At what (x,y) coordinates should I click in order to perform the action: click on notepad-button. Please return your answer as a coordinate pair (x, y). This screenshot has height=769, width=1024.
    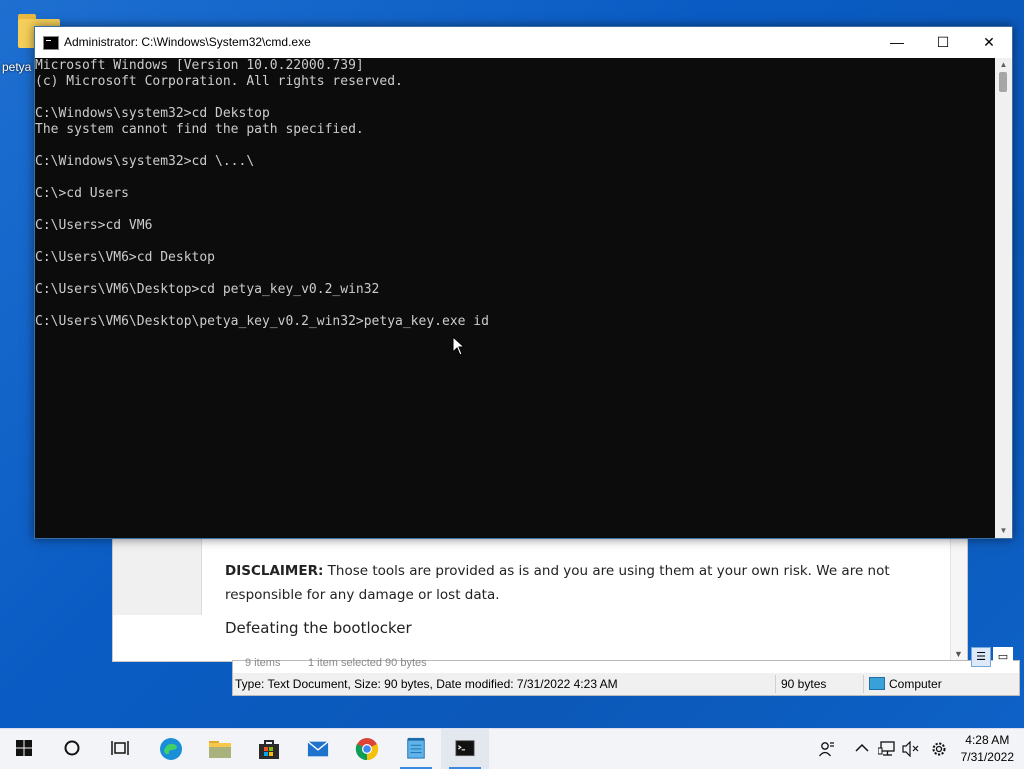
    Looking at the image, I should click on (416, 749).